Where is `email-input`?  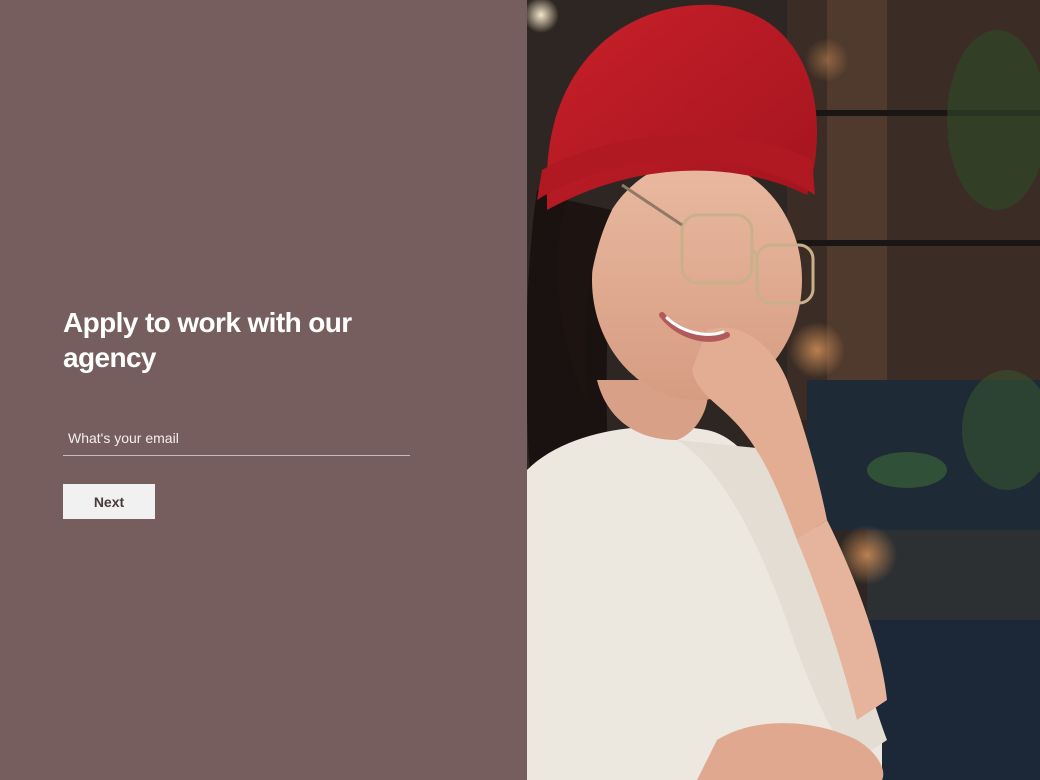 email-input is located at coordinates (236, 437).